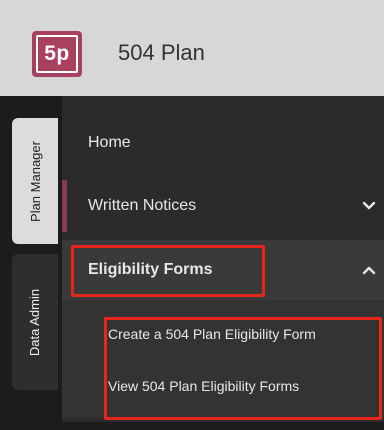  I want to click on side-rail: Plan Manager Data Admin, so click(31, 263).